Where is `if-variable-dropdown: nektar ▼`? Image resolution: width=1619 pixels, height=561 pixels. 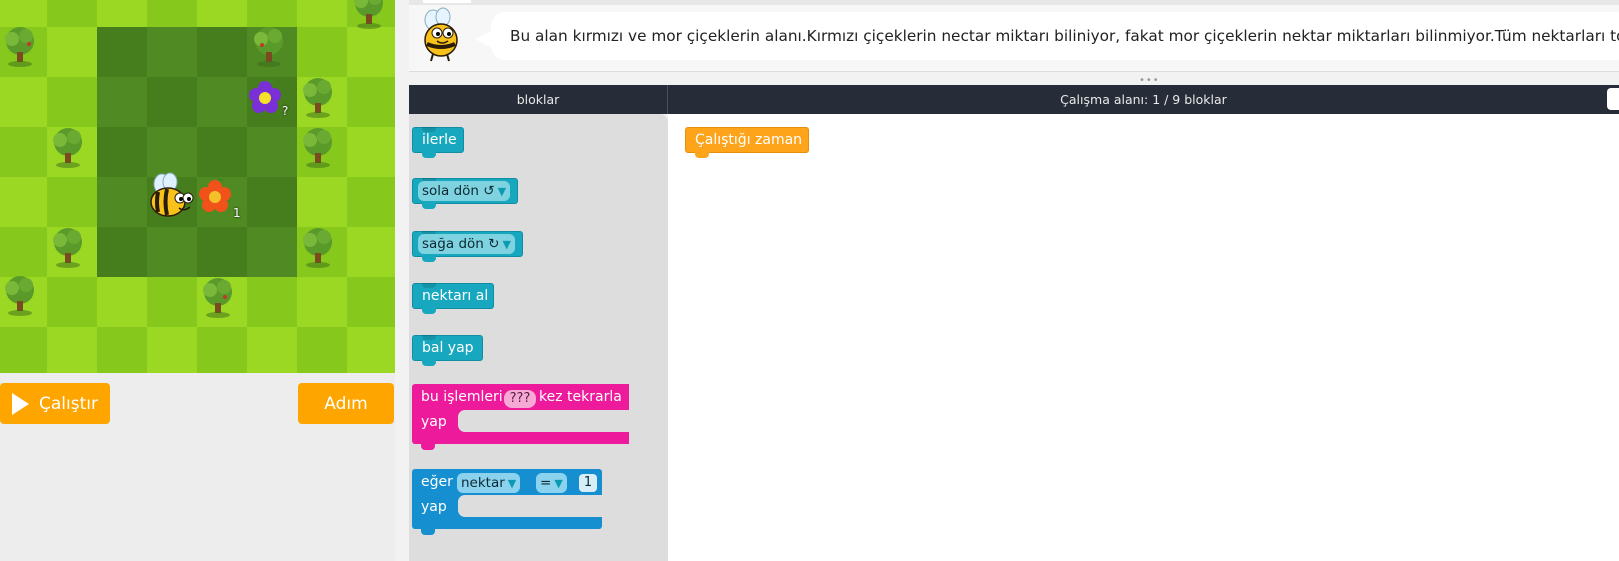 if-variable-dropdown: nektar ▼ is located at coordinates (489, 483).